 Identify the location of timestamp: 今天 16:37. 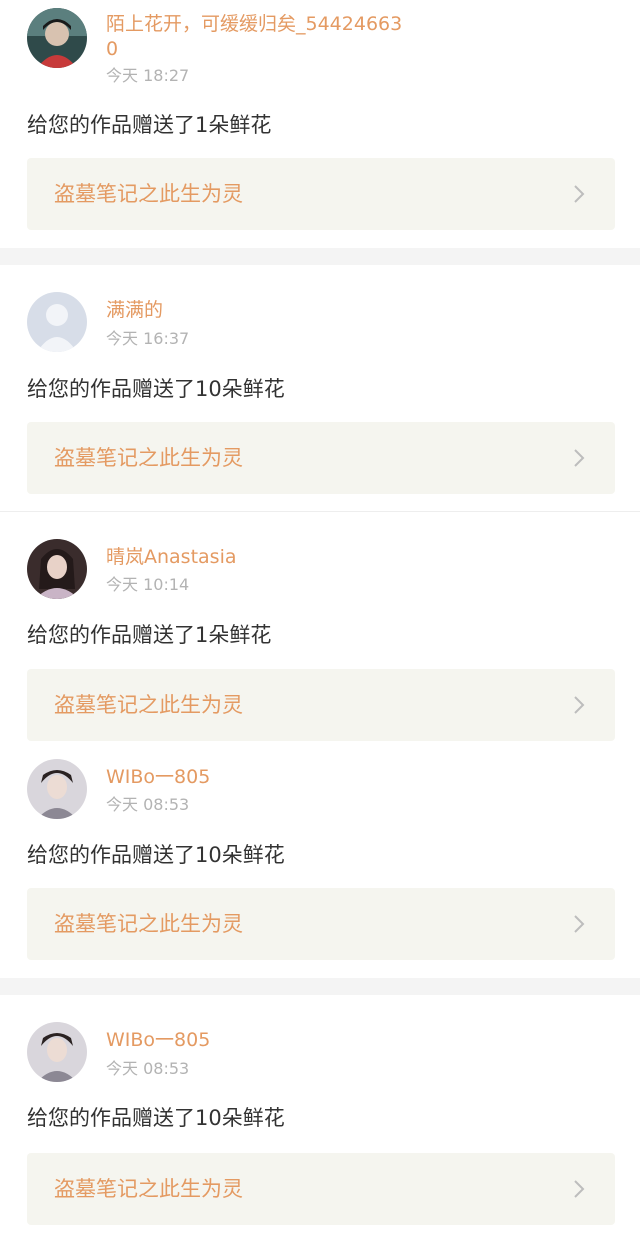
(148, 338).